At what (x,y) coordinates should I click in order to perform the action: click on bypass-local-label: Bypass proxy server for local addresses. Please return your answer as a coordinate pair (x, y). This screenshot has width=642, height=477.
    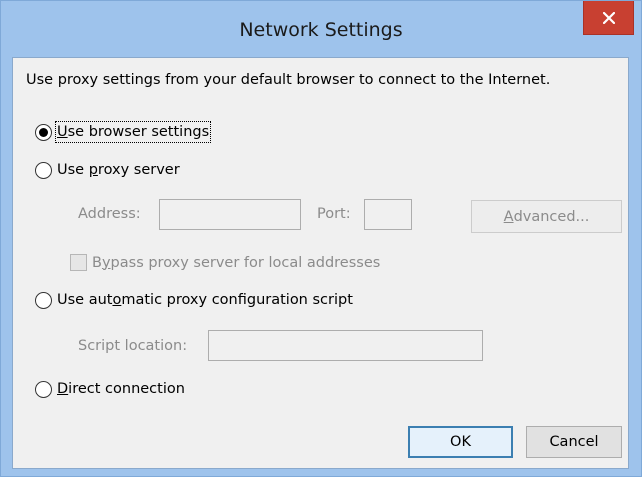
    Looking at the image, I should click on (236, 262).